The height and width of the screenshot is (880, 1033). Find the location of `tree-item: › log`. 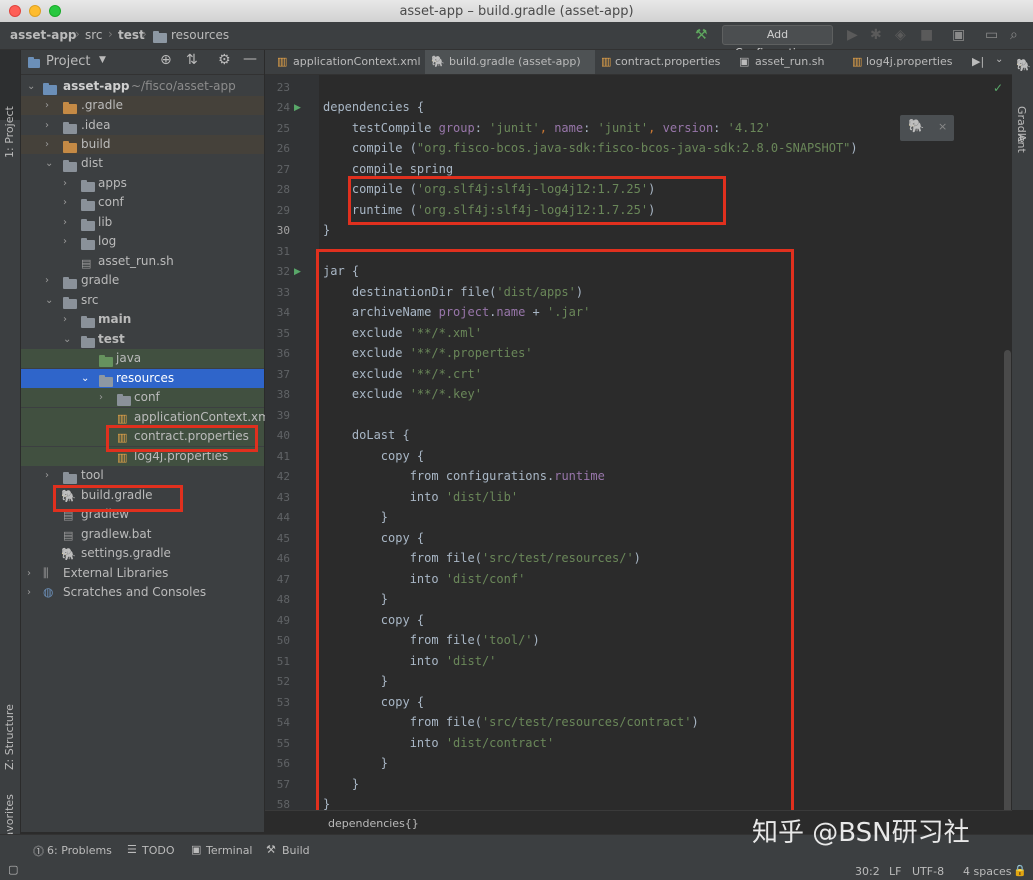

tree-item: › log is located at coordinates (142, 241).